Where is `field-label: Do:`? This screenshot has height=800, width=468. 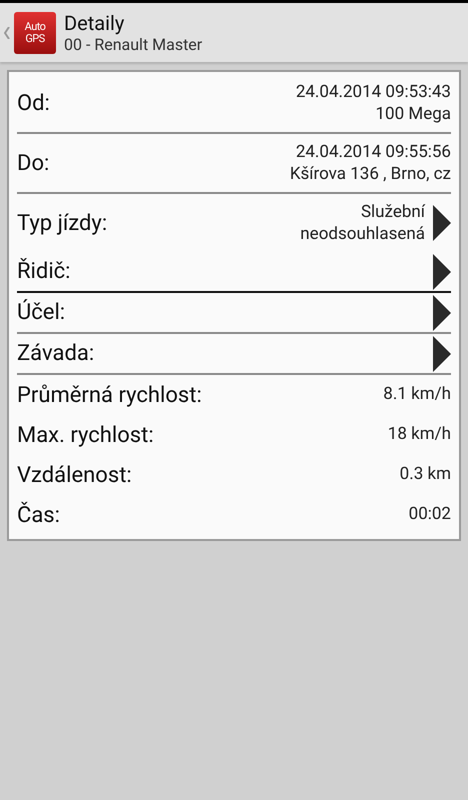 field-label: Do: is located at coordinates (33, 164).